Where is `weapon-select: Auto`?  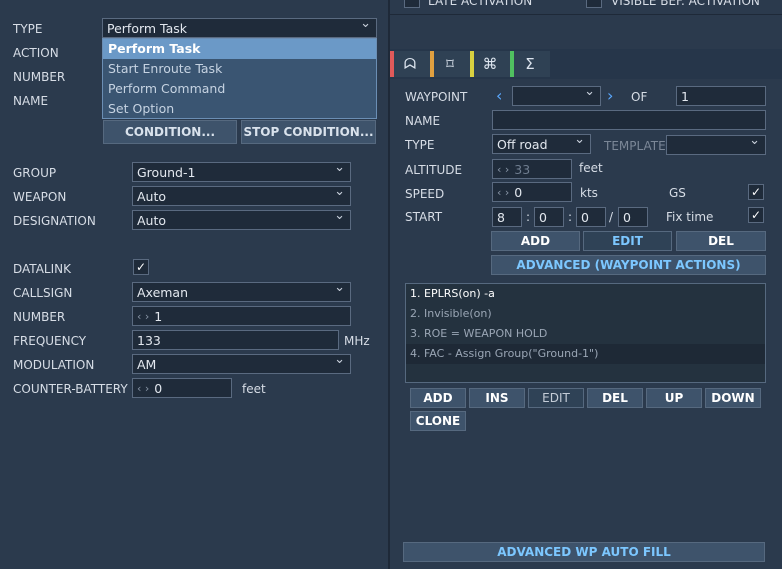
weapon-select: Auto is located at coordinates (241, 195).